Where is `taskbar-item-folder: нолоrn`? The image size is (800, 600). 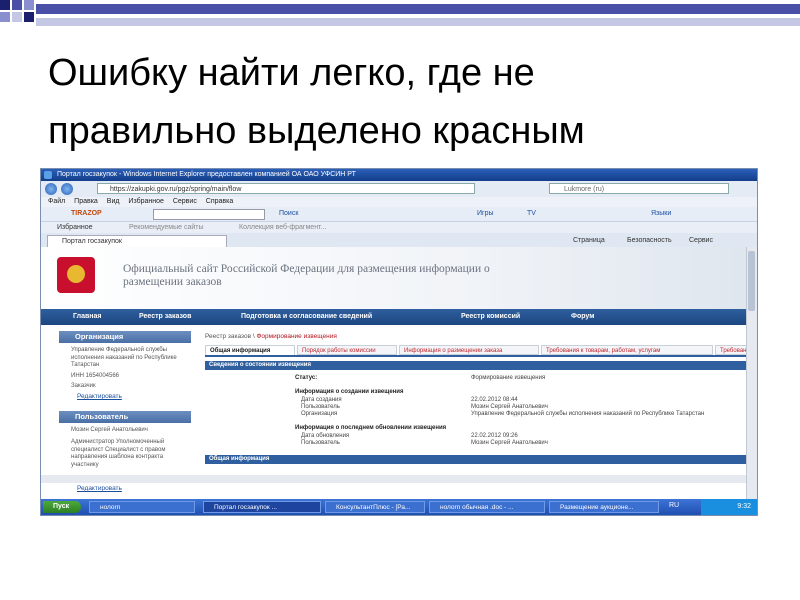
taskbar-item-folder: нолоrn is located at coordinates (142, 507).